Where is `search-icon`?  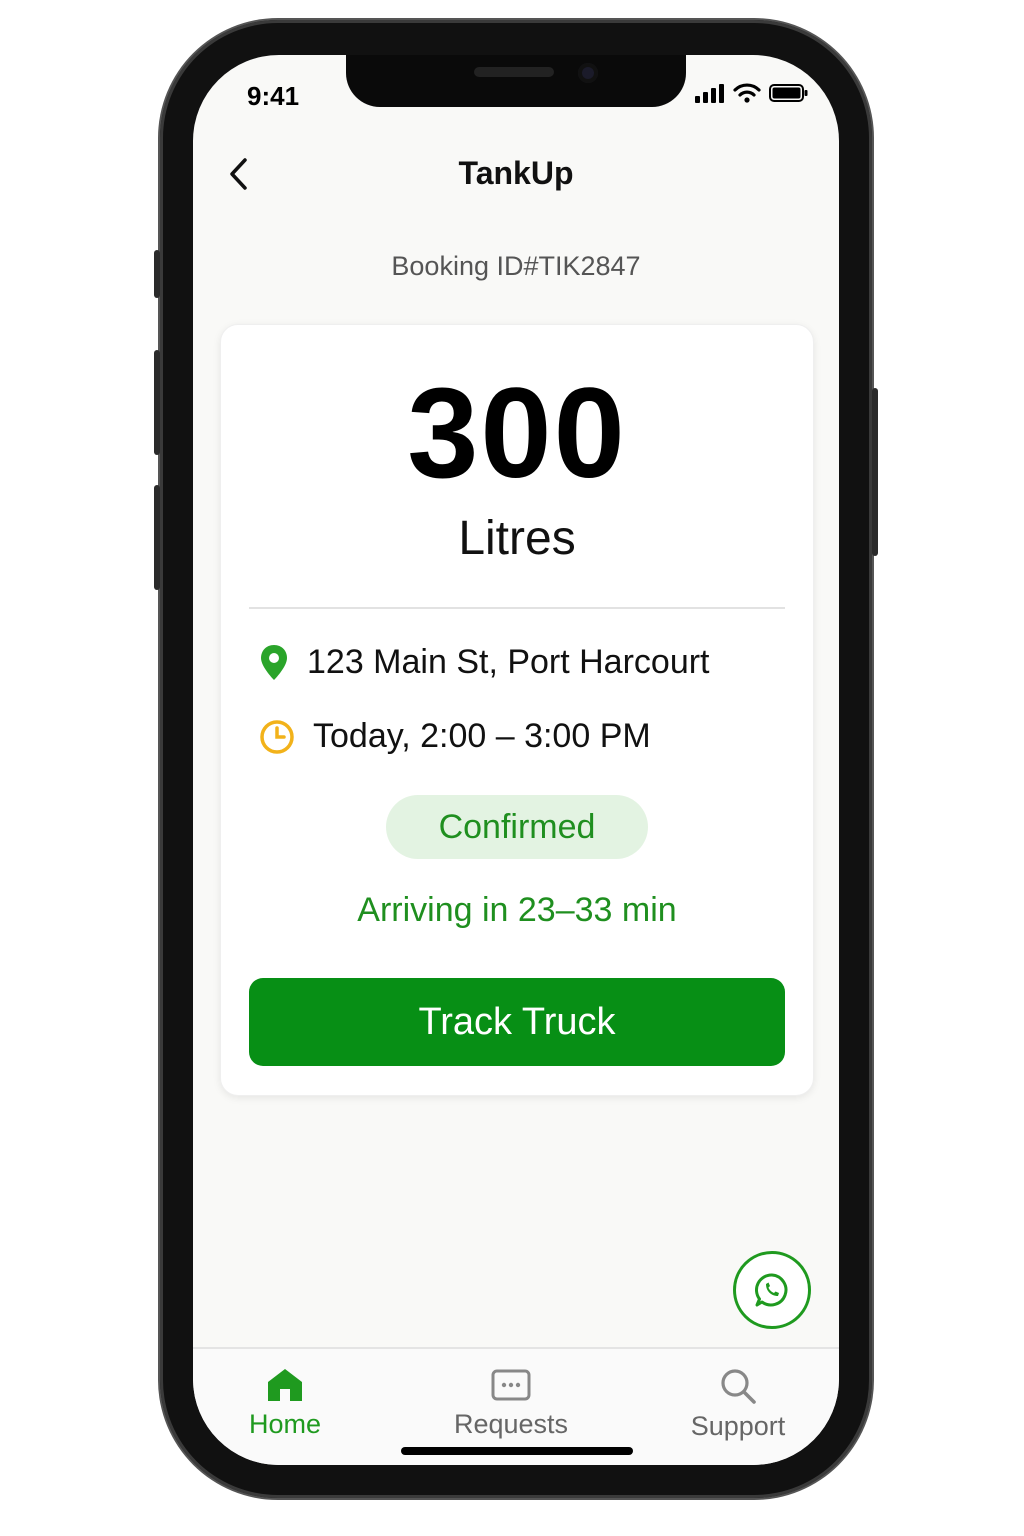
search-icon is located at coordinates (738, 1386).